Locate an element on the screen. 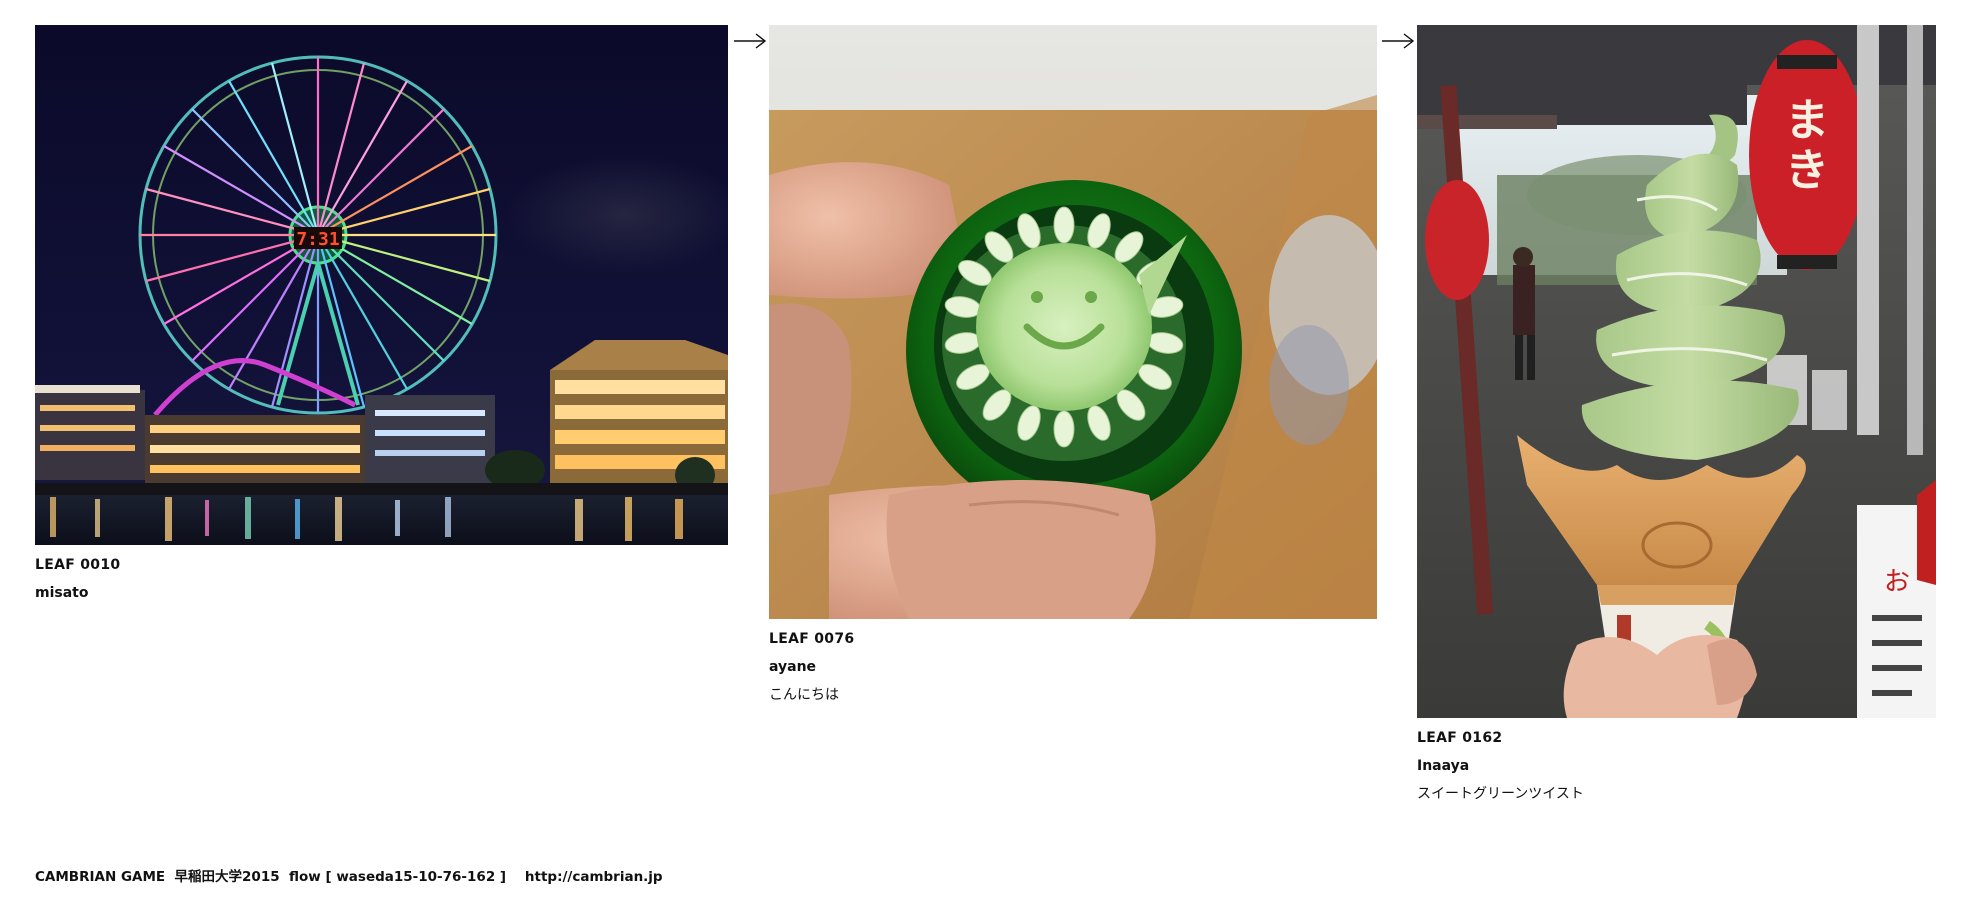  svg-text: お is located at coordinates (1897, 582).